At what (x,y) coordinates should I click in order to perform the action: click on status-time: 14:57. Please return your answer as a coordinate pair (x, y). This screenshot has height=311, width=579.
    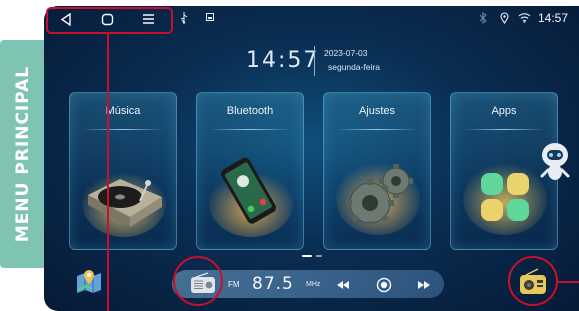
    Looking at the image, I should click on (553, 18).